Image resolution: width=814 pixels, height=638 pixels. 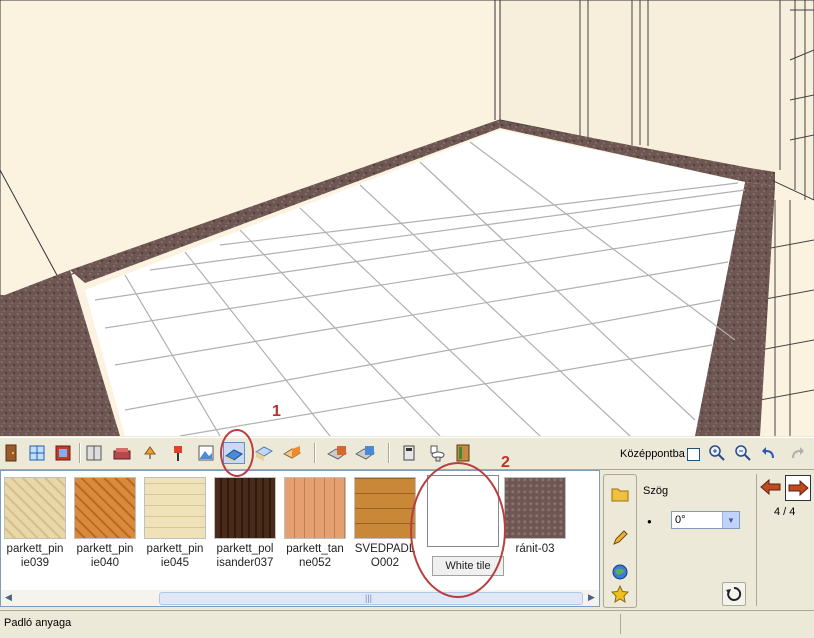 I want to click on status-panel, so click(x=715, y=624).